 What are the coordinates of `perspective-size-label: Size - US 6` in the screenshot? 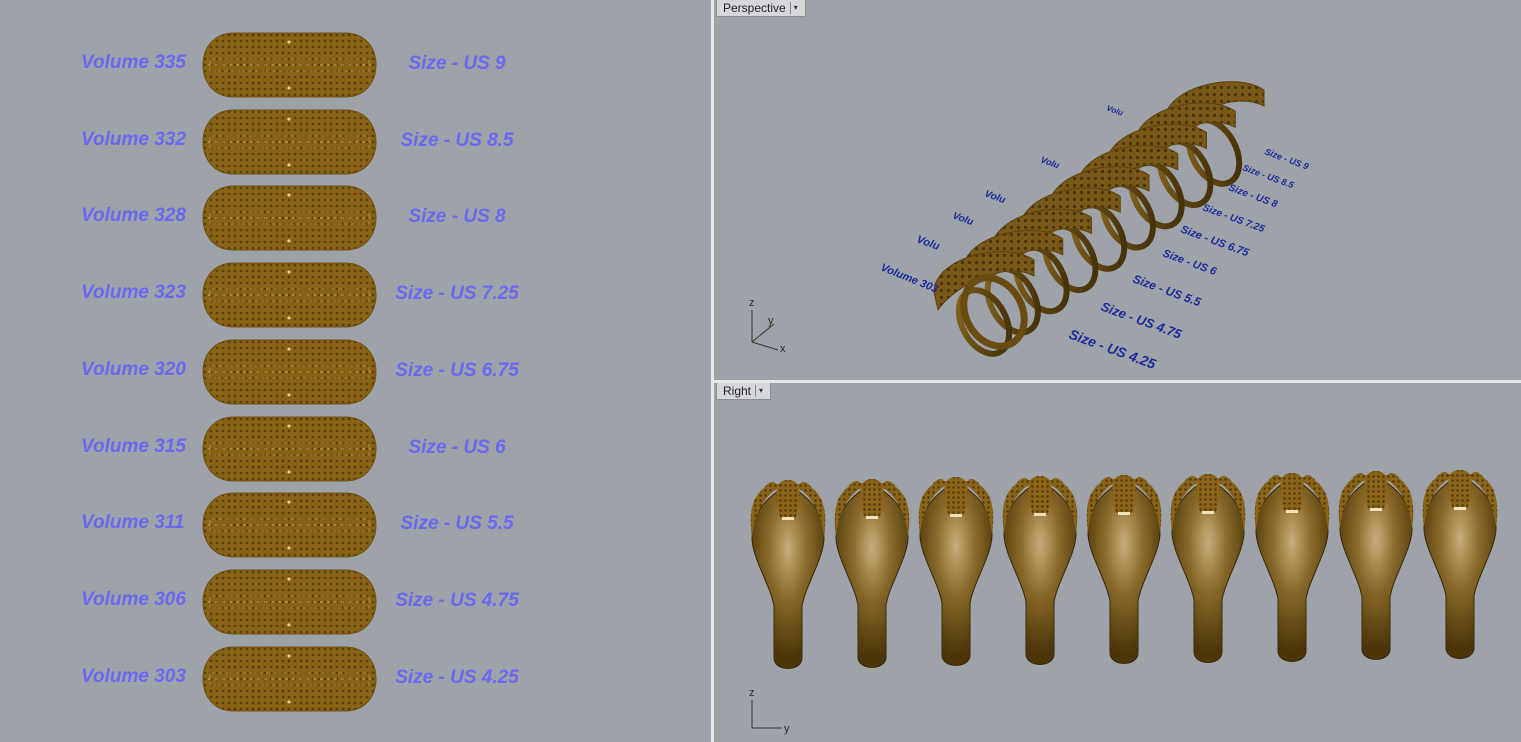 It's located at (1190, 263).